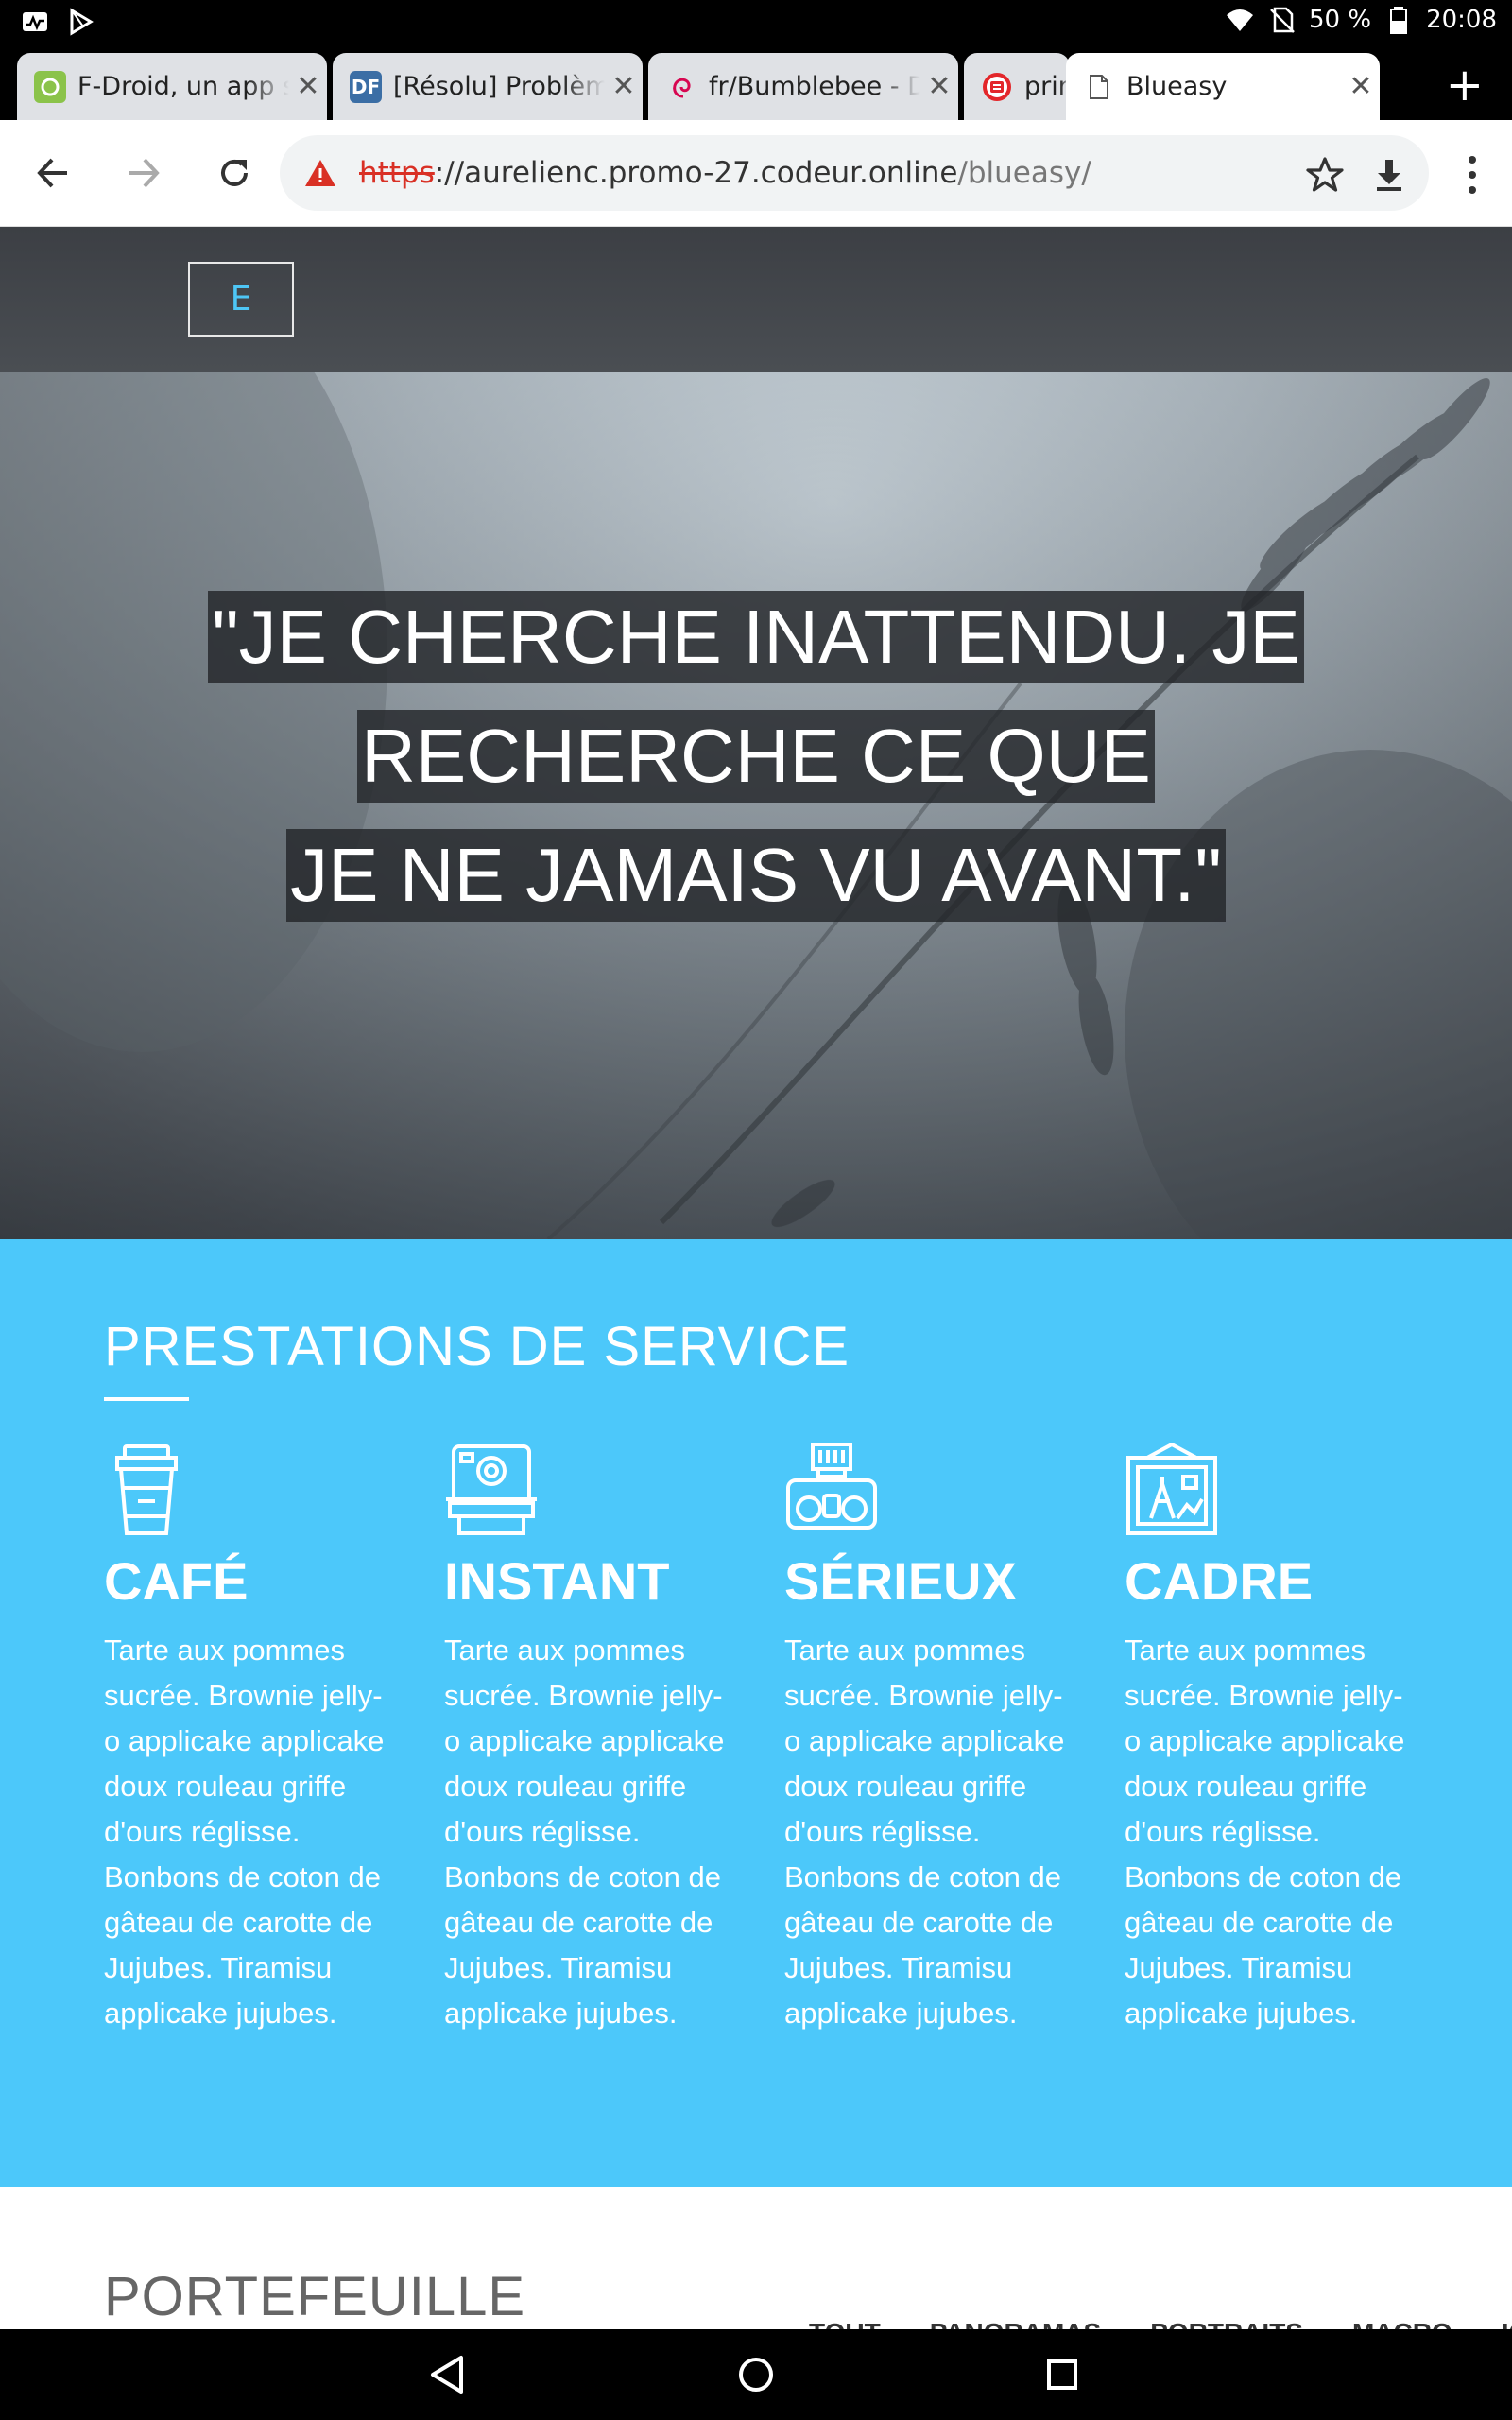 This screenshot has width=1512, height=2420. I want to click on service-title: CADRE, so click(1219, 1581).